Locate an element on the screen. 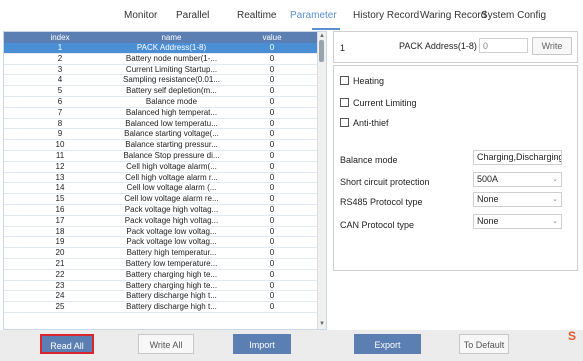  row-index-cell: 16 is located at coordinates (60, 209).